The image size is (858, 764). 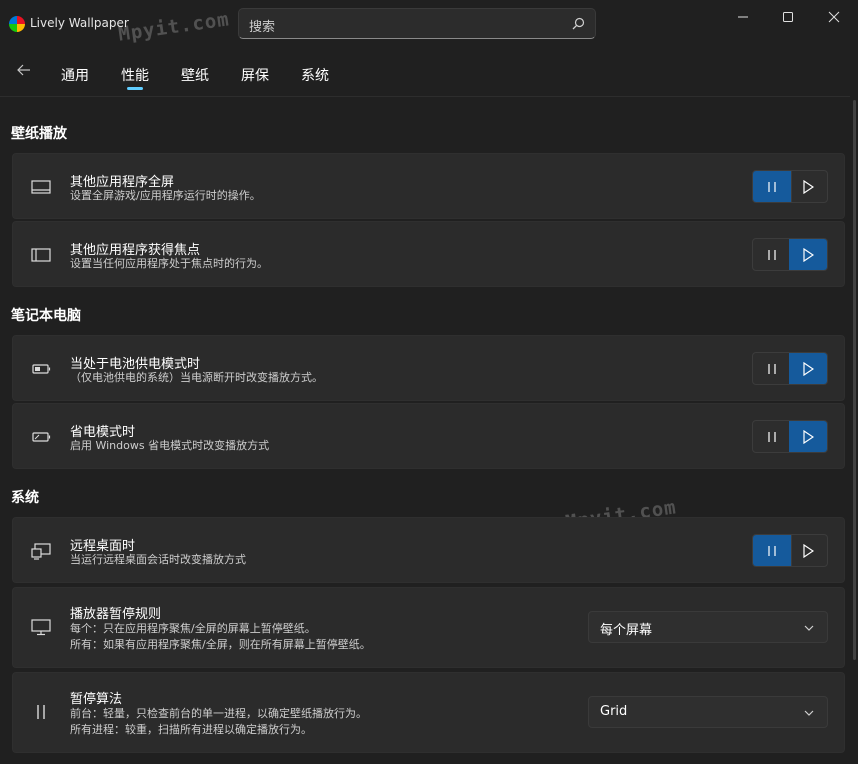 I want to click on monitor-icon, so click(x=41, y=627).